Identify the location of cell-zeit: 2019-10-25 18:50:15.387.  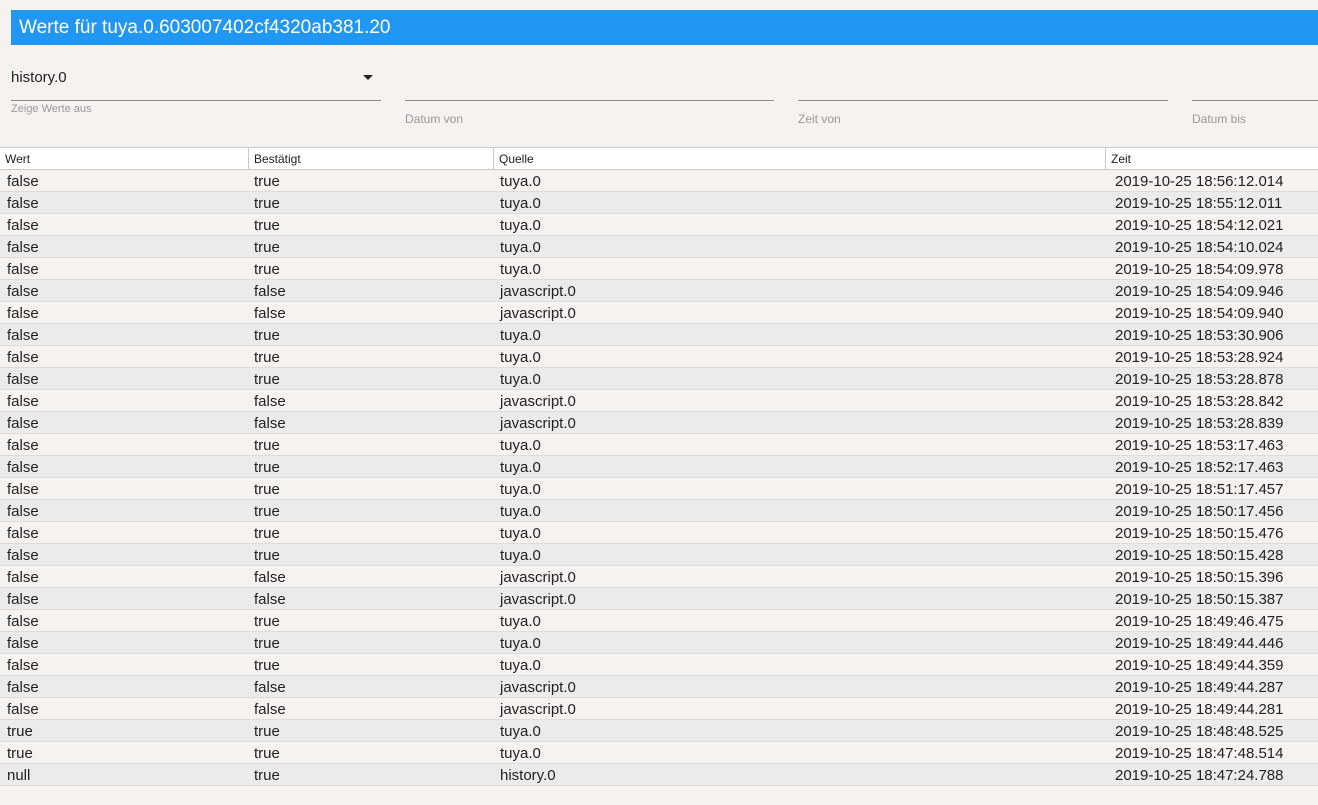
(1199, 599).